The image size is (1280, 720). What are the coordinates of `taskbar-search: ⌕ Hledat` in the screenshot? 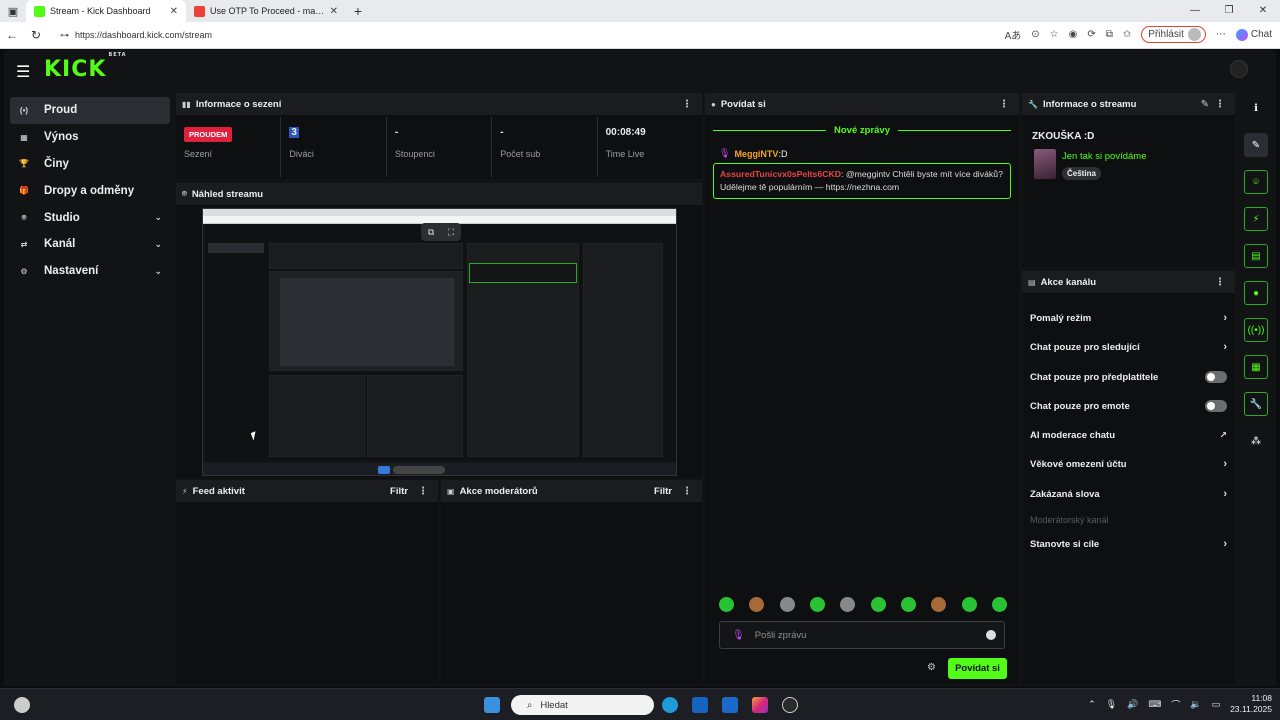 It's located at (582, 705).